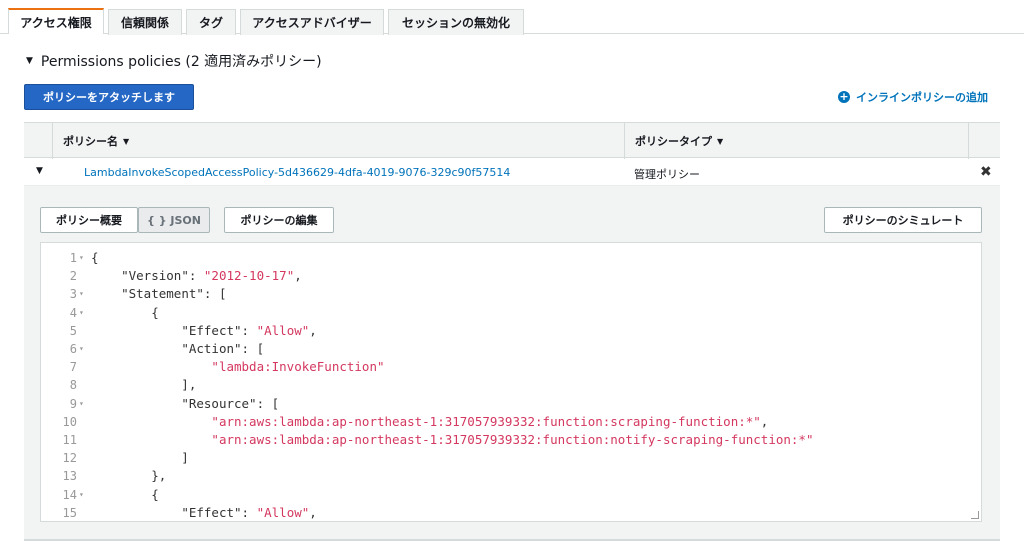  I want to click on permissions-policies-header: ▼ Permissions policies (2 適用済みポリシー), so click(174, 61).